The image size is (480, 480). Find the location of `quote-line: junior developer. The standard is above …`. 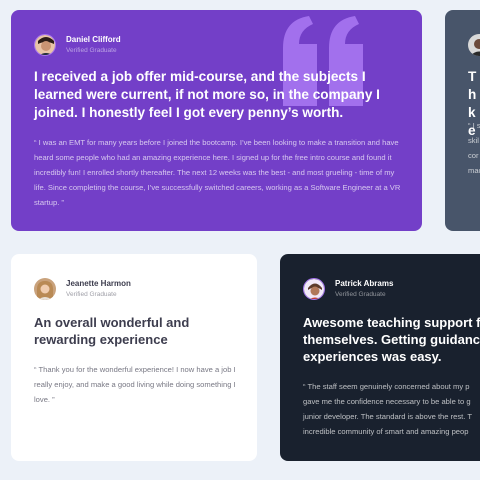

quote-line: junior developer. The standard is above … is located at coordinates (387, 416).